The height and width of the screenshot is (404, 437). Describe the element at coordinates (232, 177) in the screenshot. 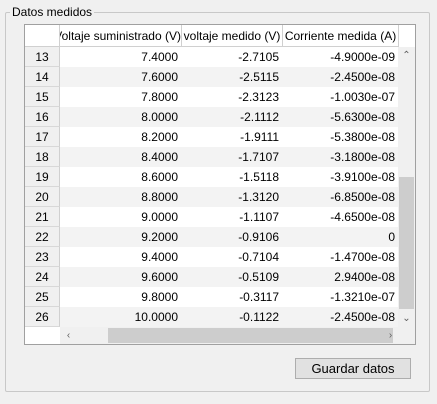

I see `cell-measured-voltage: -1.5118` at that location.